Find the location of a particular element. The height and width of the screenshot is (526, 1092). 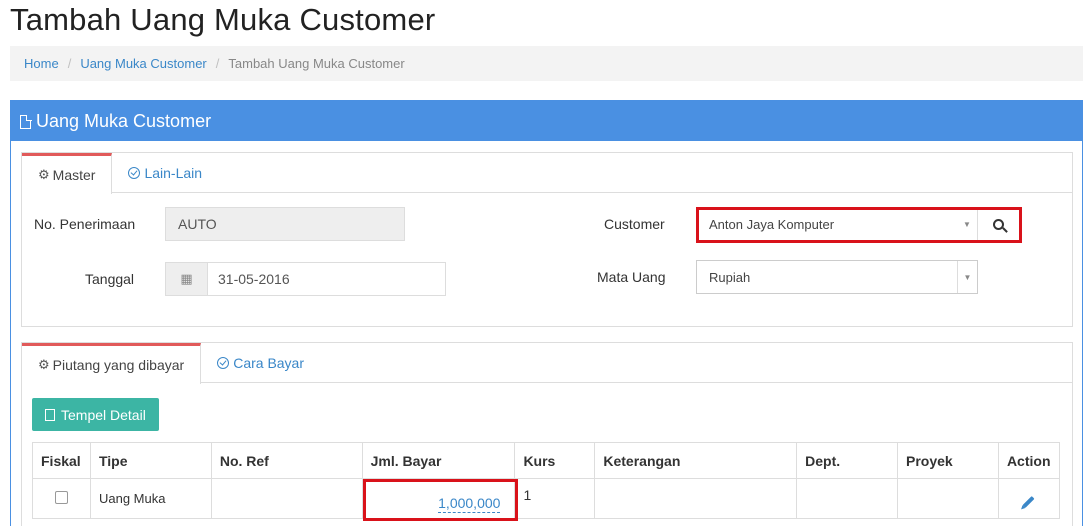

col-tipe: Tipe is located at coordinates (150, 460).